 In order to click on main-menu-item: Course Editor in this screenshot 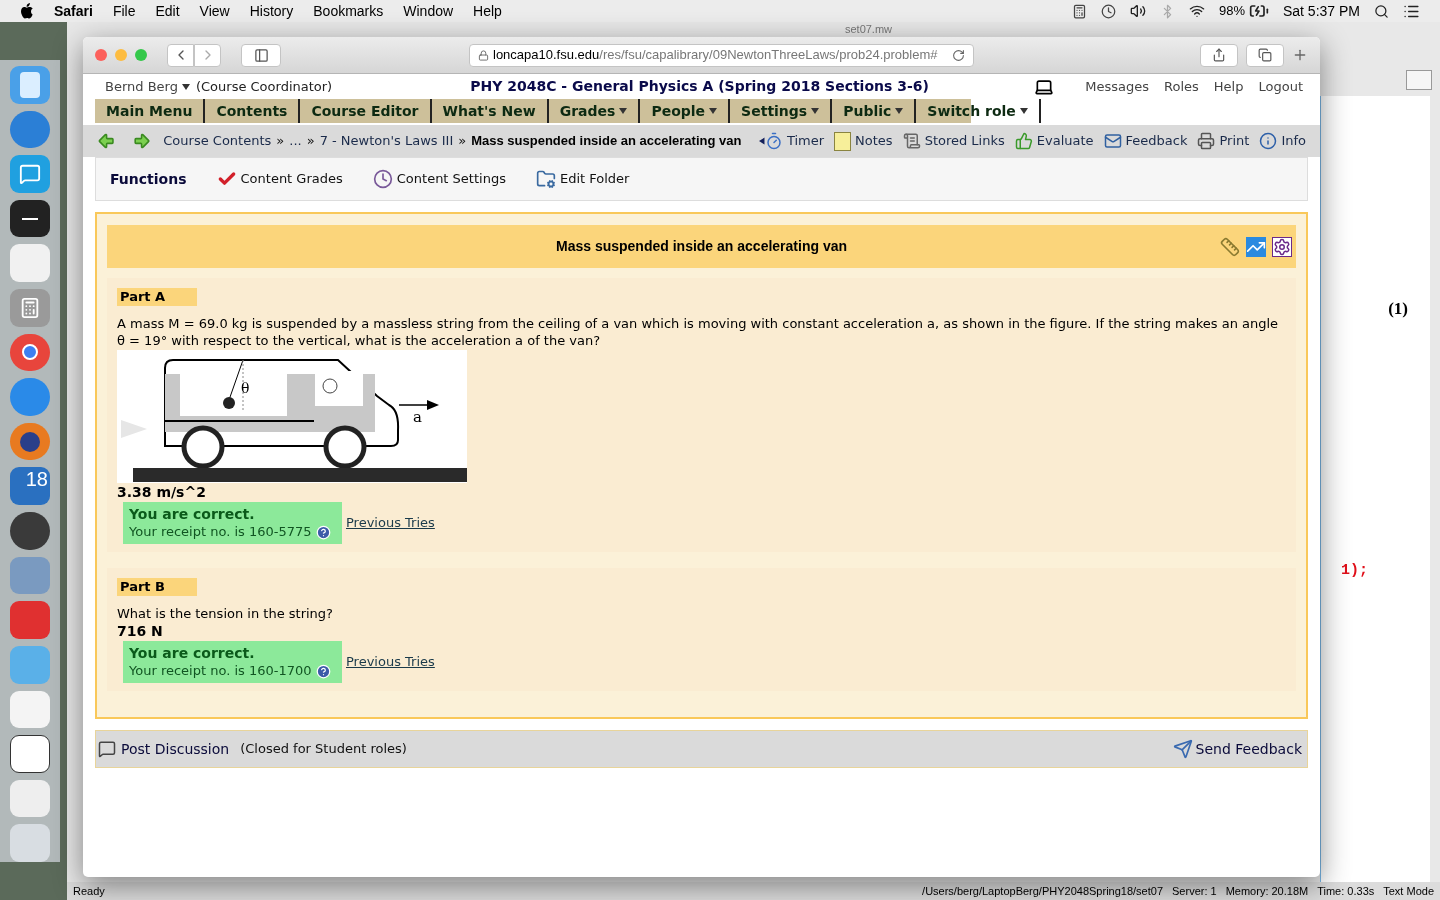, I will do `click(366, 111)`.